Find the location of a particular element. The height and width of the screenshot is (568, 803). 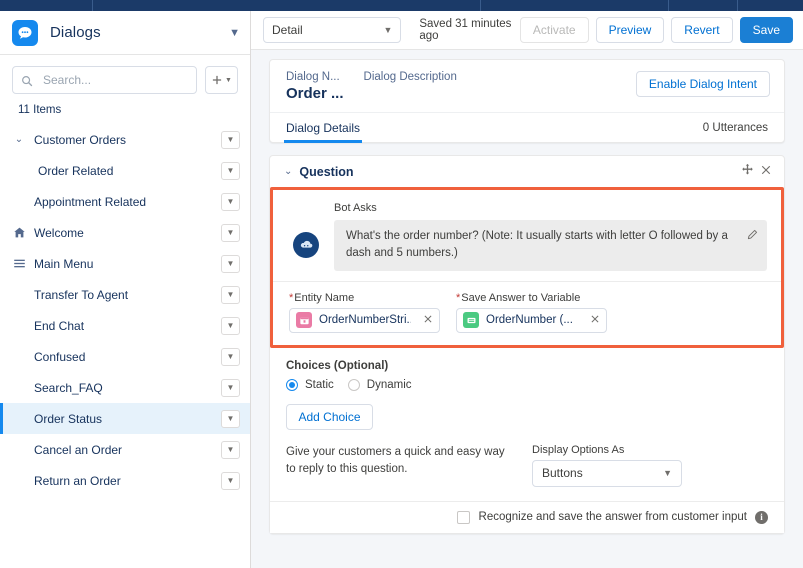

sidebar-item-transfer-to-agent: Transfer To Agent ▼ is located at coordinates (125, 294).